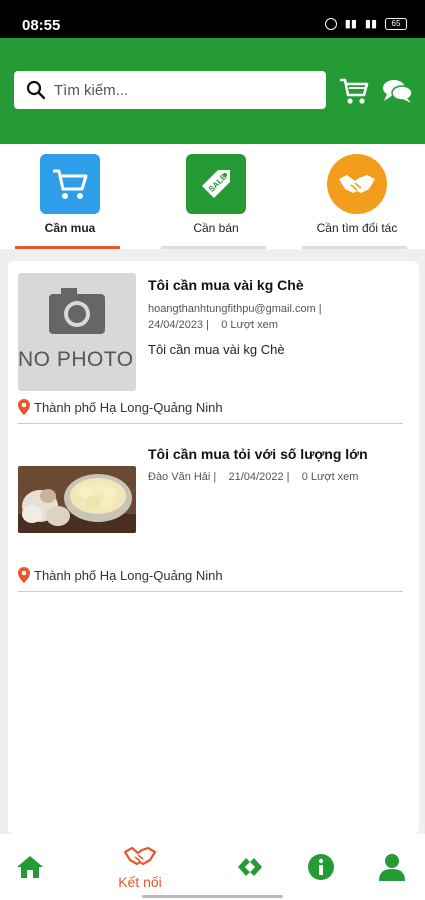  I want to click on listing-title: Tôi cần mua vài kg Chè, so click(226, 285).